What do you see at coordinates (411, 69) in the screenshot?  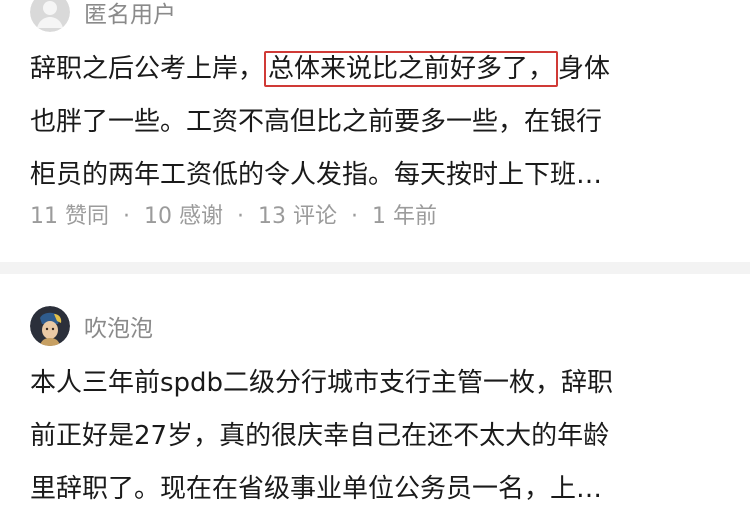 I see `highlighted-text: 总体来说比之前好多了，` at bounding box center [411, 69].